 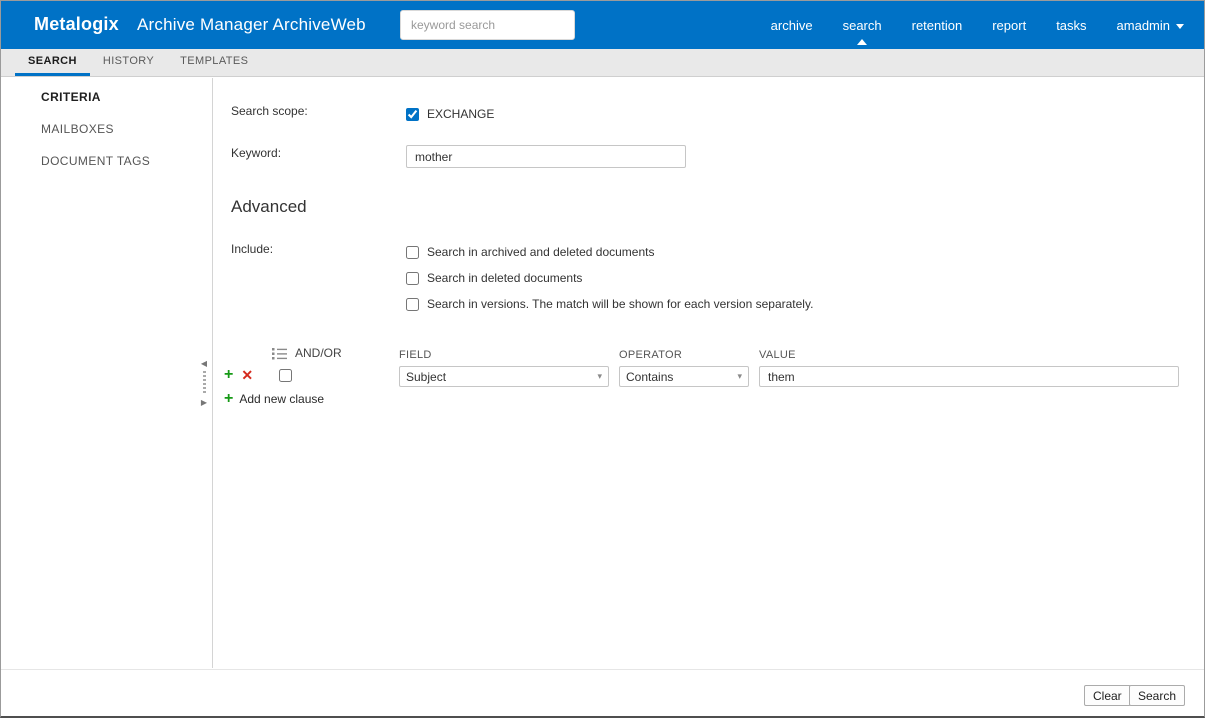 I want to click on clause-group-header: AND/OR, so click(x=307, y=353).